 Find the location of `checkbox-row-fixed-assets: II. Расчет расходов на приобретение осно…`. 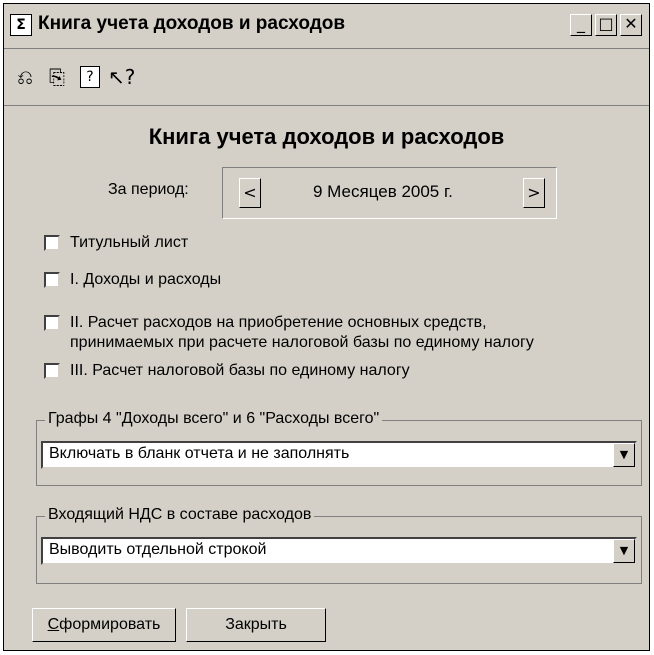

checkbox-row-fixed-assets: II. Расчет расходов на приобретение осно… is located at coordinates (289, 333).